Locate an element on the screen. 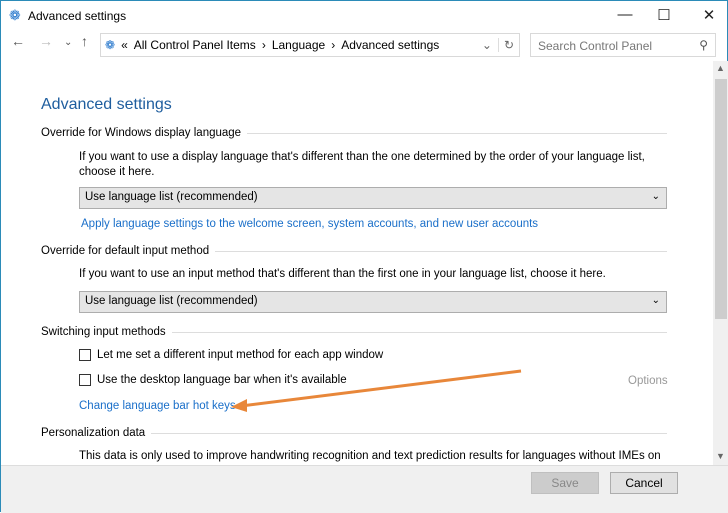 The height and width of the screenshot is (513, 728). cancel-button: Cancel is located at coordinates (644, 483).